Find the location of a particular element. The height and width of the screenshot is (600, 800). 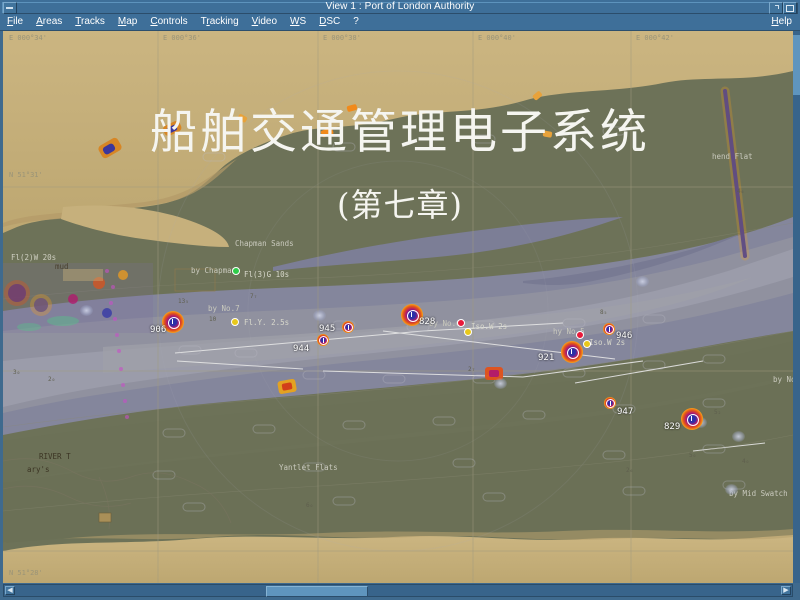

light-label-isow2s-a: Iso.W 2s is located at coordinates (489, 326).